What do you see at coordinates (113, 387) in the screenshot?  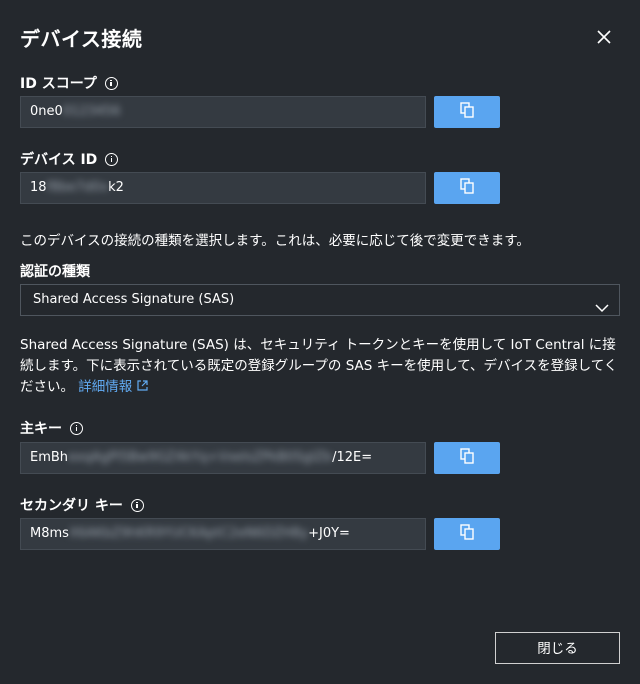 I see `more-info-link: 詳細情報` at bounding box center [113, 387].